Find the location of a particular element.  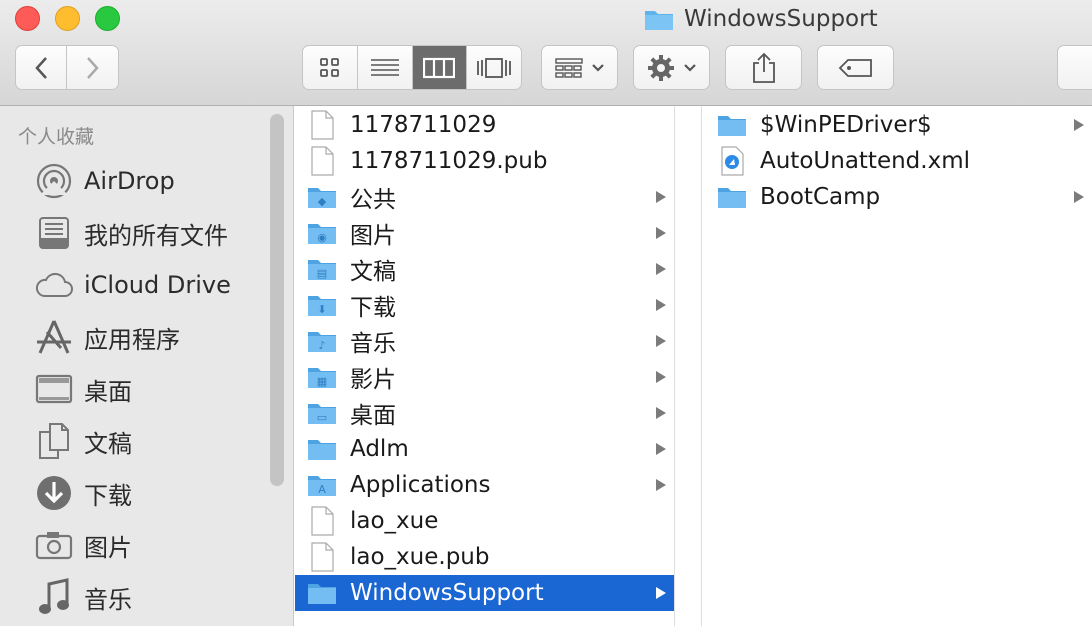

list-item: Adlm is located at coordinates (484, 449).